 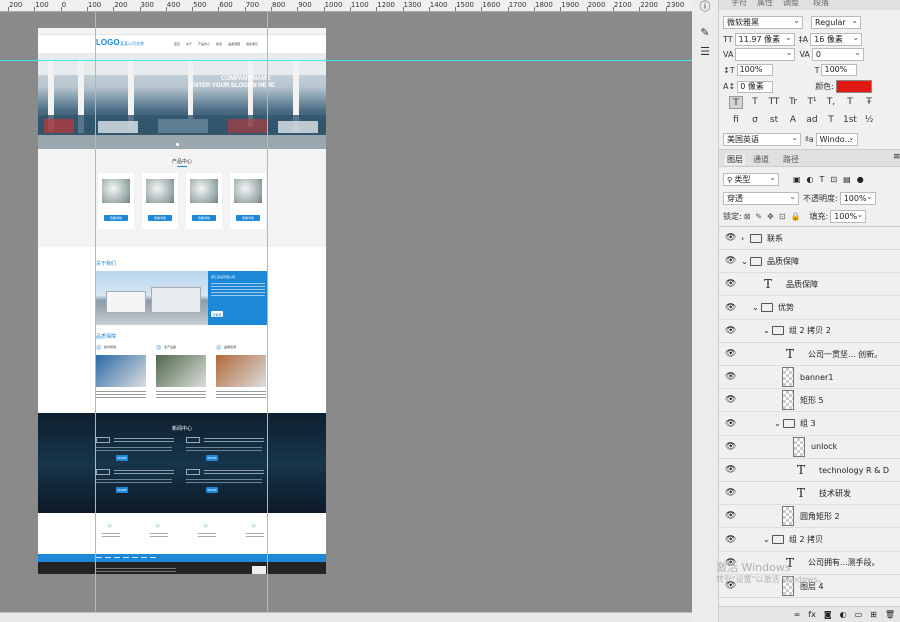 What do you see at coordinates (809, 540) in the screenshot?
I see `layer-row: 👁 ⌄ 组 2 拷贝` at bounding box center [809, 540].